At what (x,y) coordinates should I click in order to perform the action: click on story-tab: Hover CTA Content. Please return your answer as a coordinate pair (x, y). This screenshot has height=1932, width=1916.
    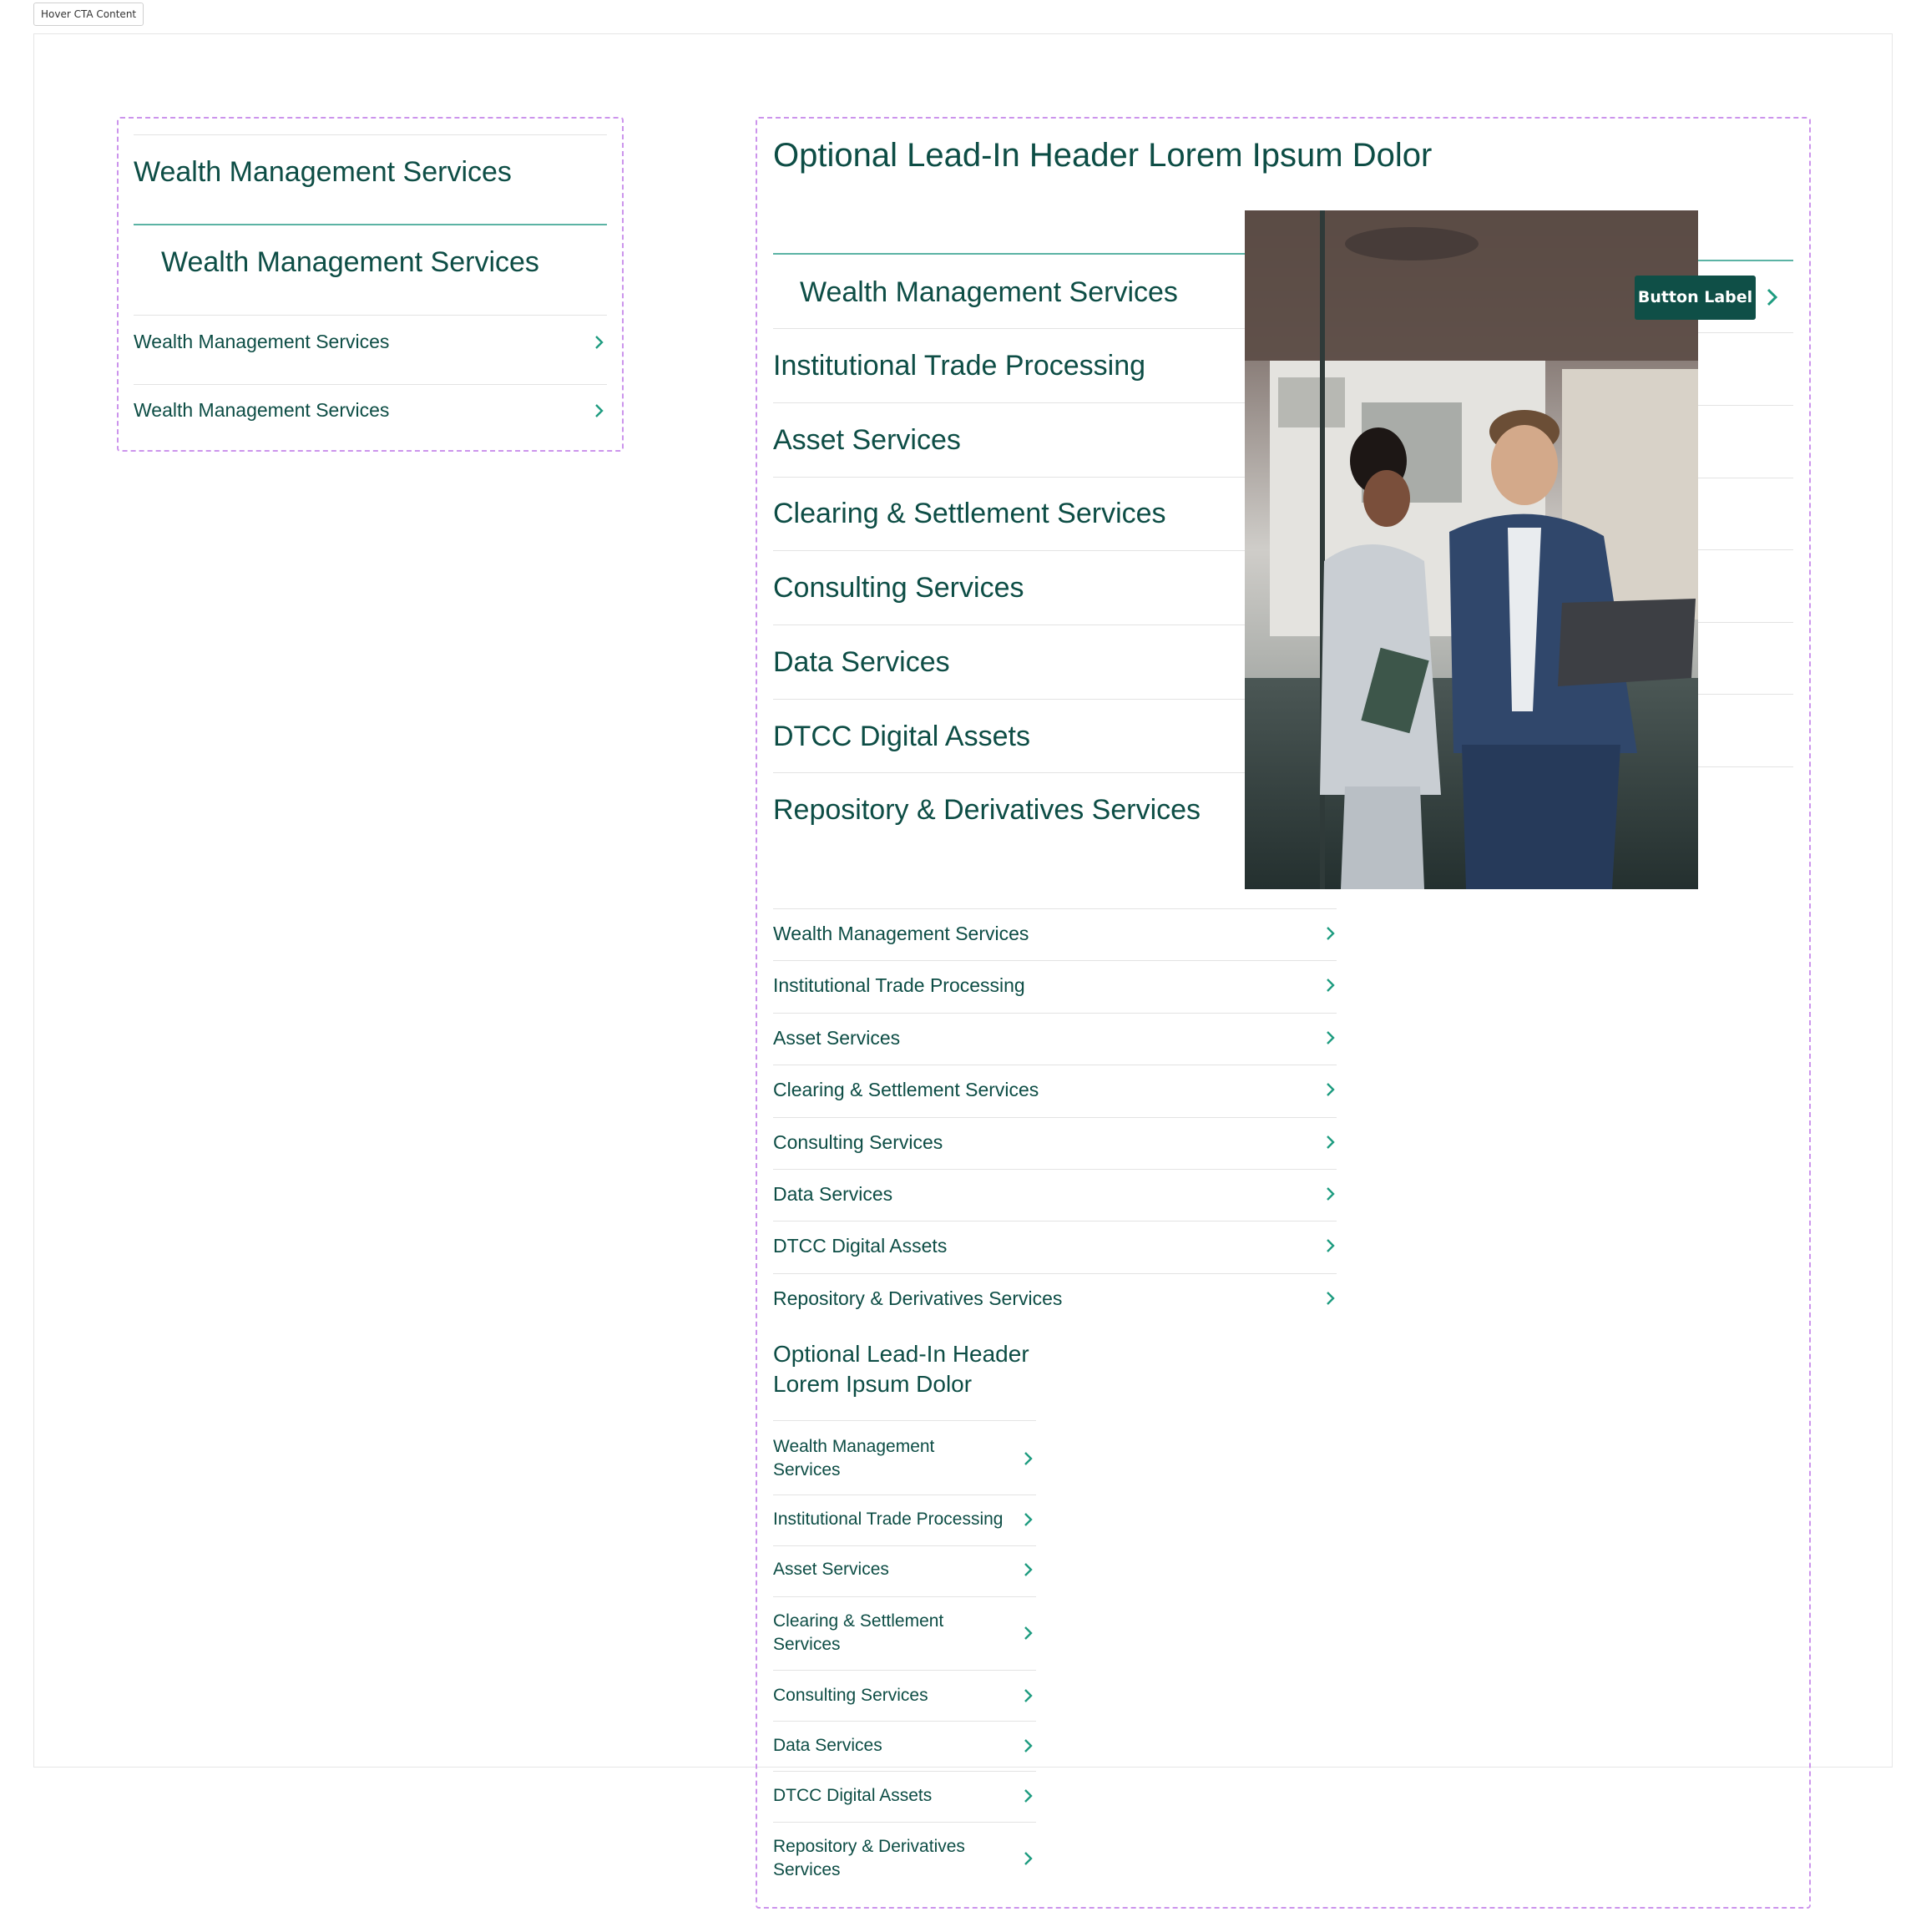
    Looking at the image, I should click on (88, 15).